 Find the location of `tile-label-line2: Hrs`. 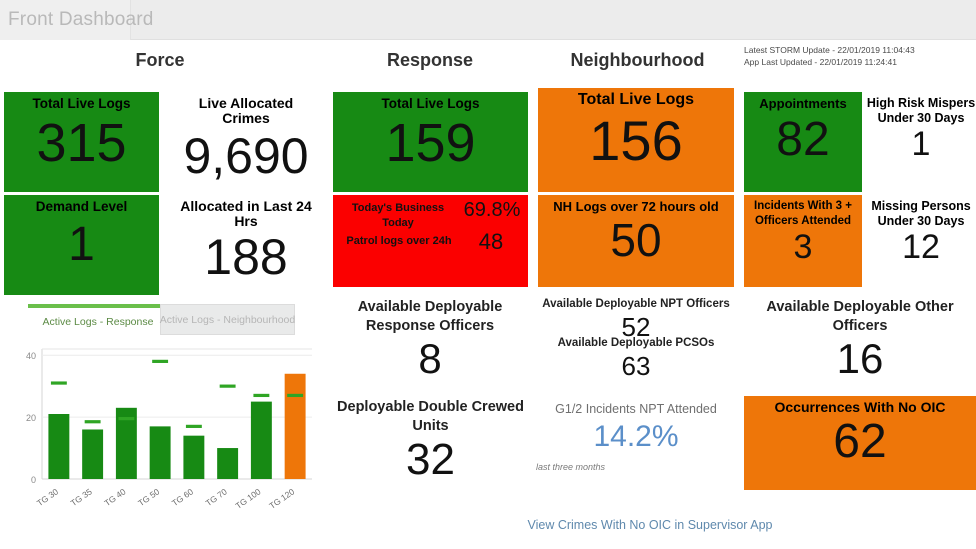

tile-label-line2: Hrs is located at coordinates (246, 221).